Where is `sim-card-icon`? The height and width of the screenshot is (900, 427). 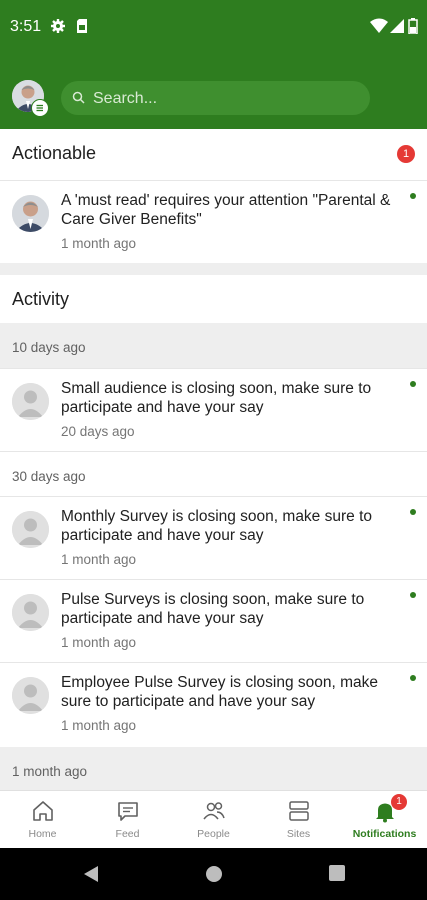 sim-card-icon is located at coordinates (82, 28).